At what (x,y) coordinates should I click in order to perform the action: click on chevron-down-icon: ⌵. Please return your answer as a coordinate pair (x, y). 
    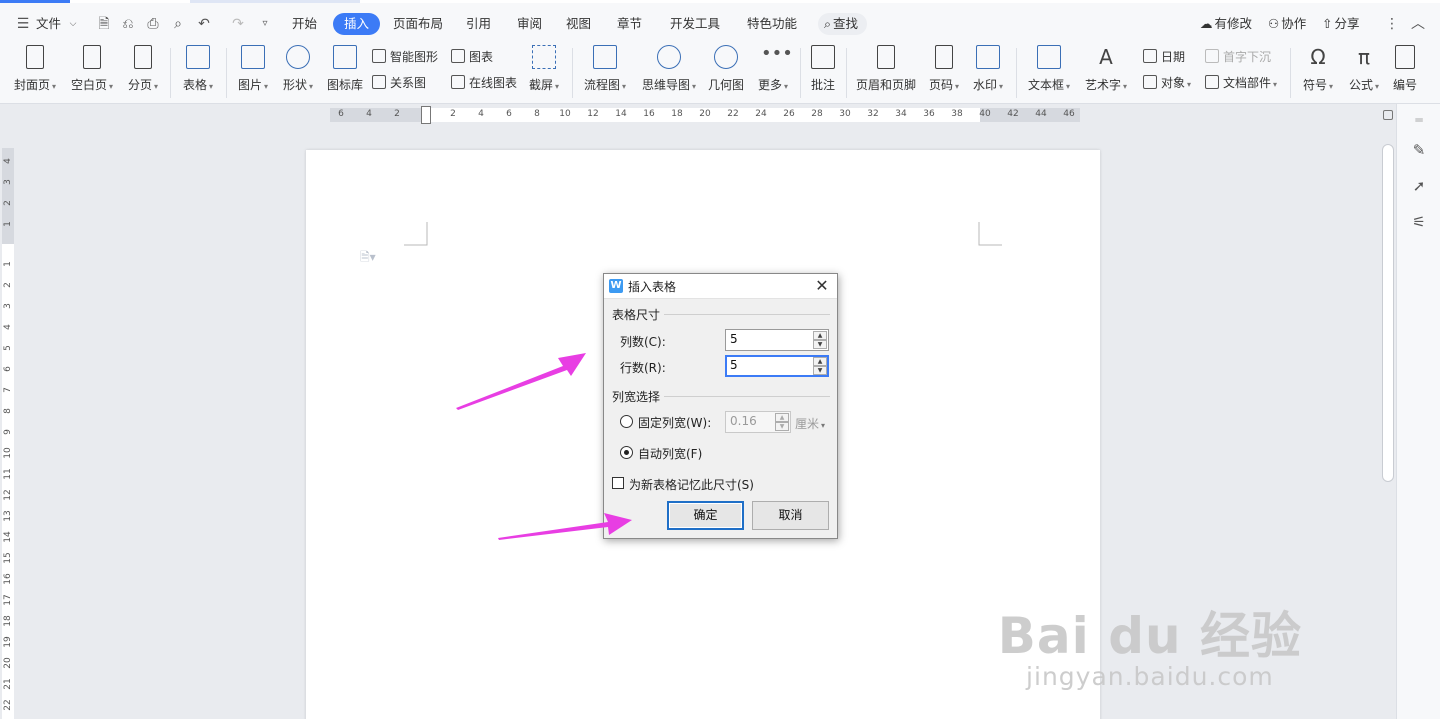
    Looking at the image, I should click on (73, 24).